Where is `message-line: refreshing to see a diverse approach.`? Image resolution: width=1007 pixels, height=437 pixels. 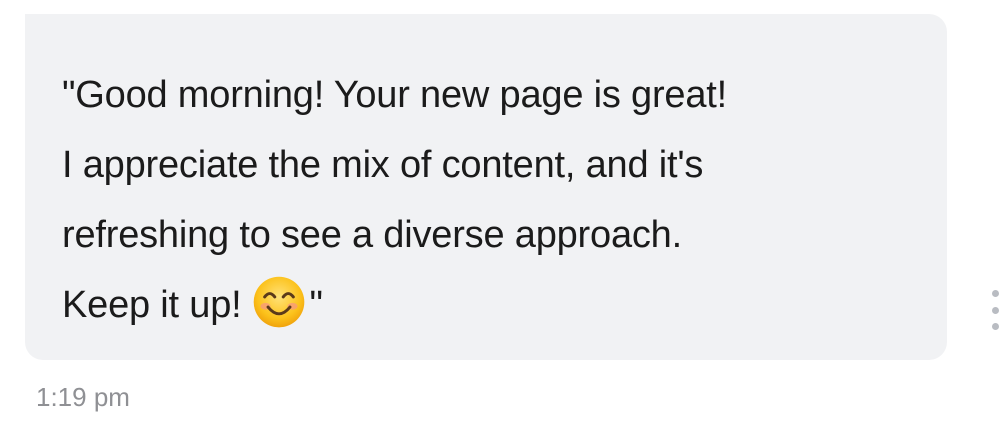 message-line: refreshing to see a diverse approach. is located at coordinates (372, 235).